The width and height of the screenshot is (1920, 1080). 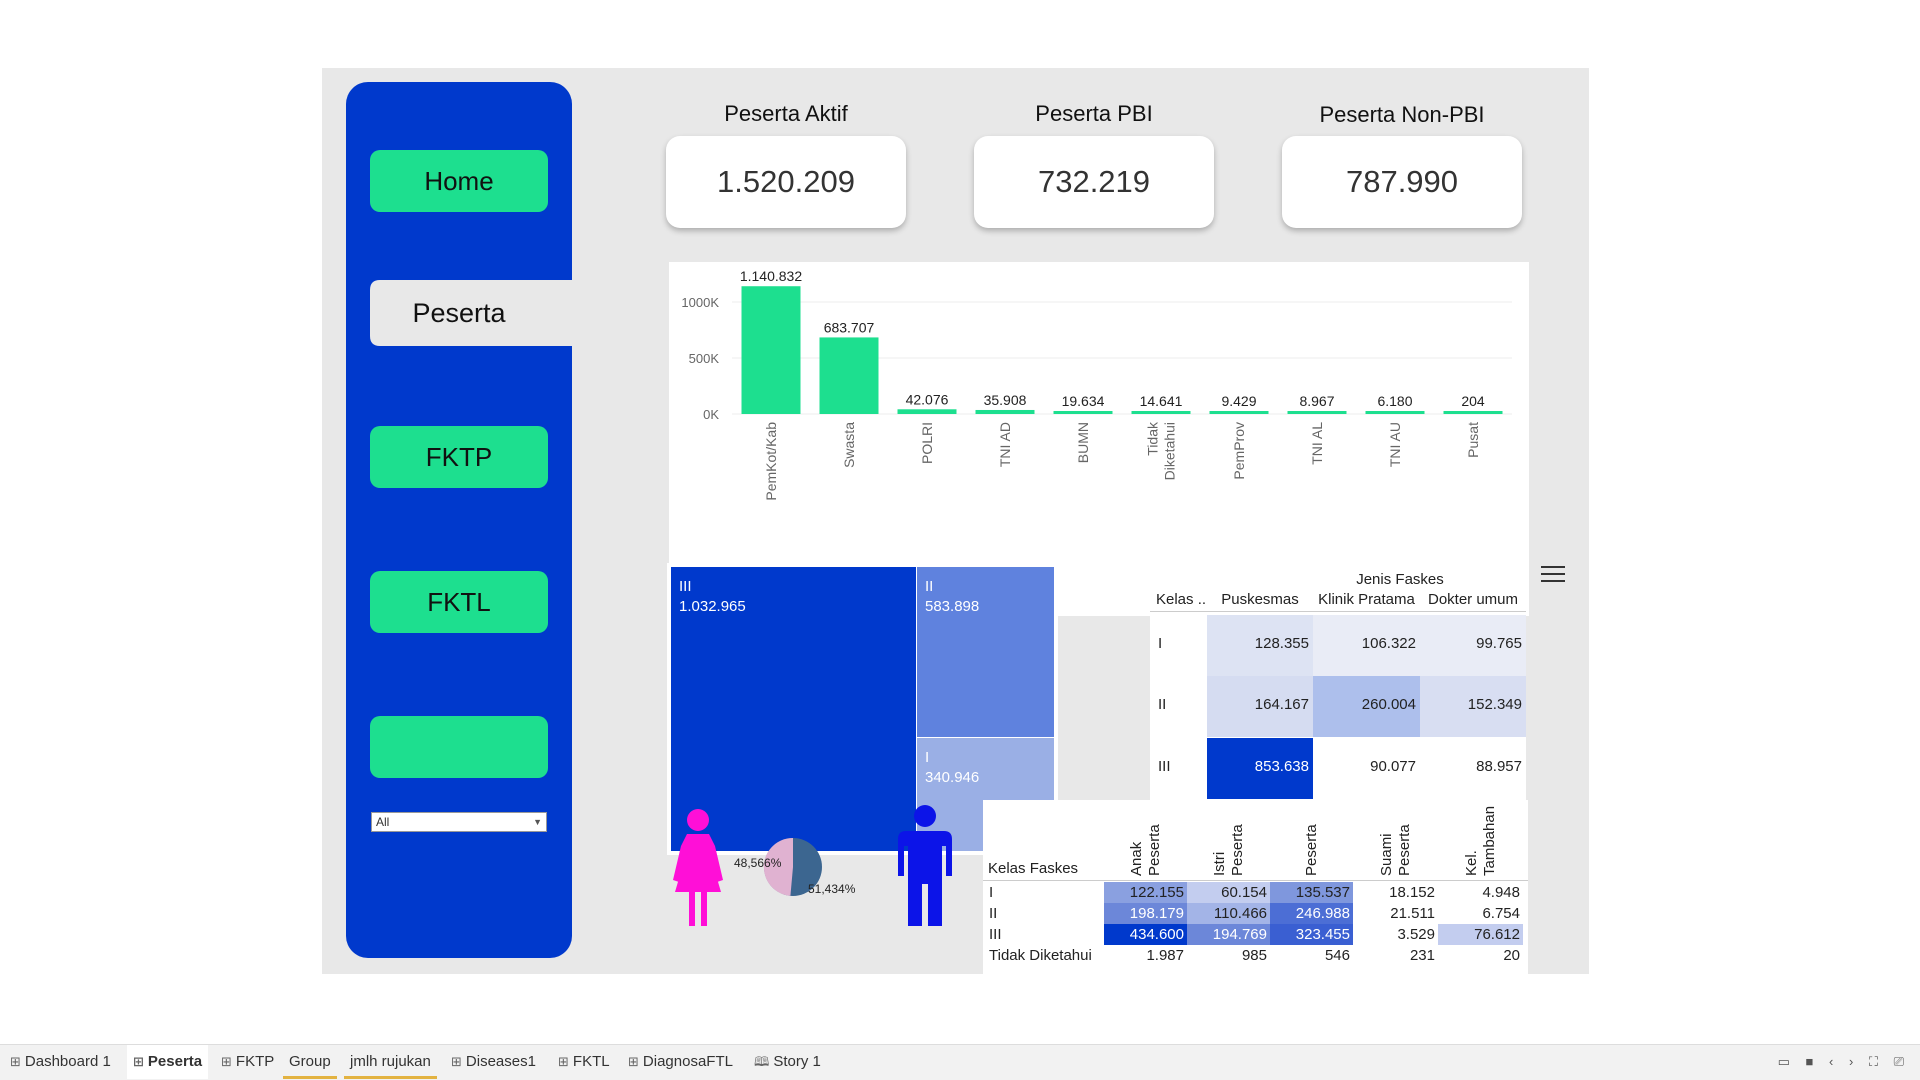 I want to click on sheet-tab-label: FKTP, so click(x=255, y=1061).